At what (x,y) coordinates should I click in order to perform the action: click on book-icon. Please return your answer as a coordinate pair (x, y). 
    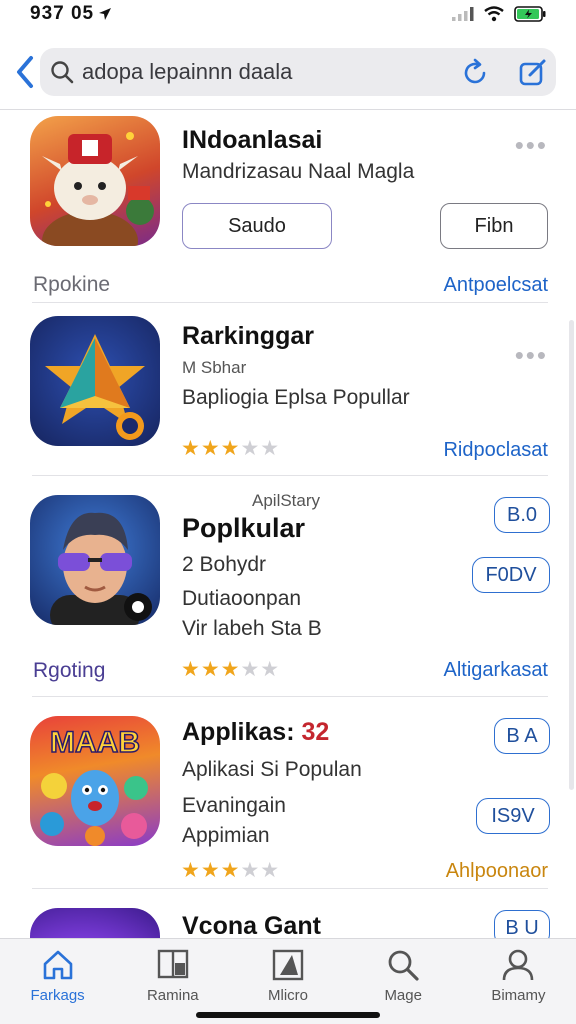
    Looking at the image, I should click on (172, 964).